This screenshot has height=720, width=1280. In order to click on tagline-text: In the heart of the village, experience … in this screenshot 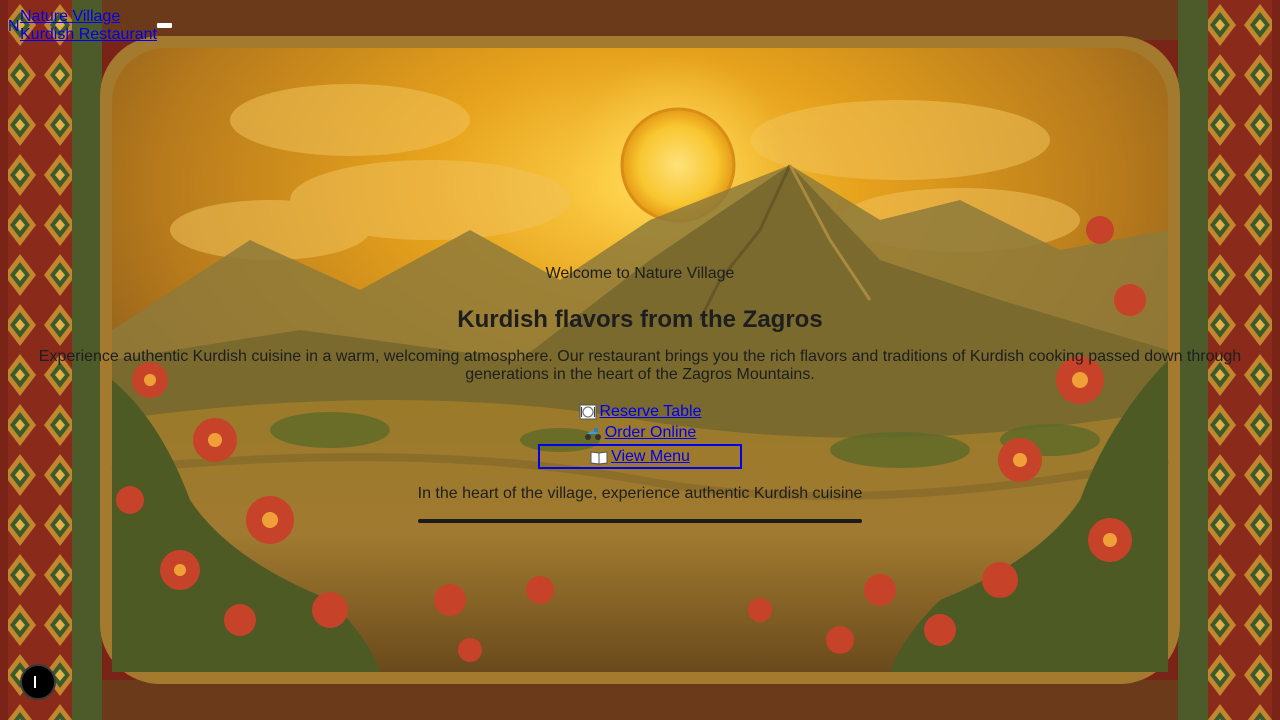, I will do `click(640, 493)`.